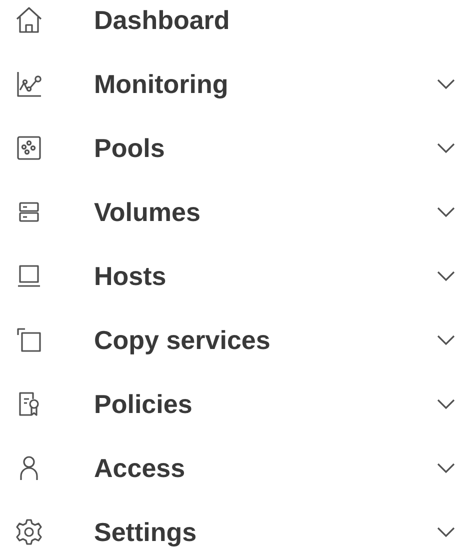 This screenshot has width=456, height=548. What do you see at coordinates (228, 84) in the screenshot?
I see `nav-item: Monitoring` at bounding box center [228, 84].